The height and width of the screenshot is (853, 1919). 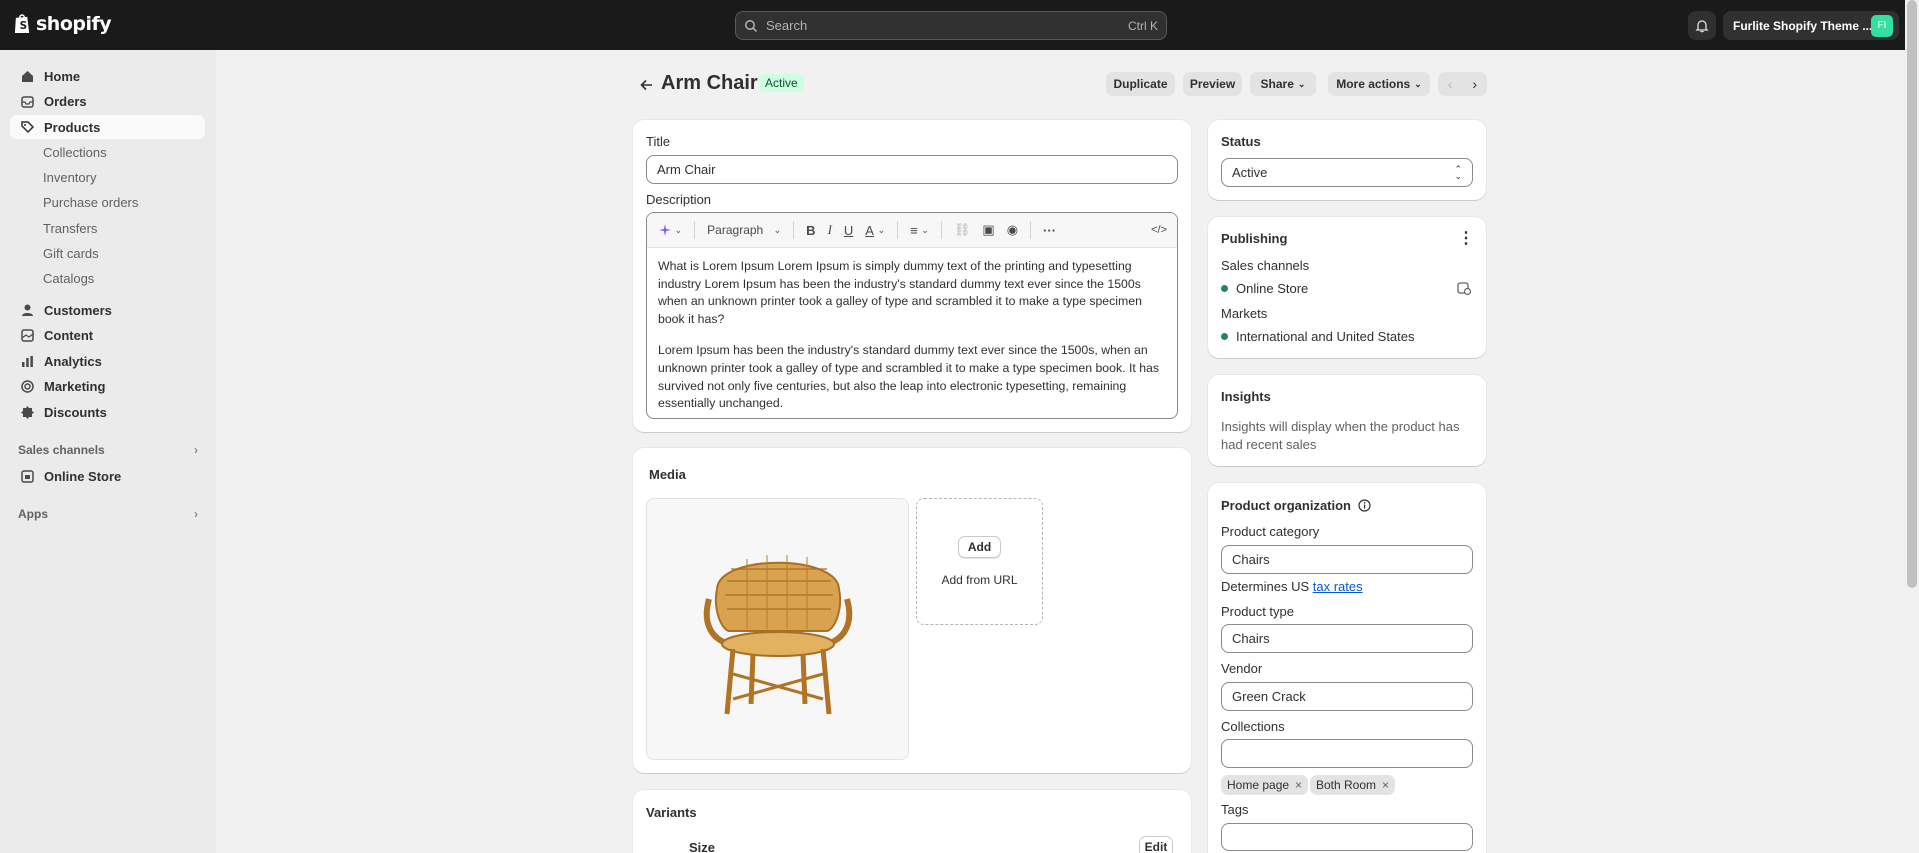 I want to click on category-field: Chairs, so click(x=1347, y=559).